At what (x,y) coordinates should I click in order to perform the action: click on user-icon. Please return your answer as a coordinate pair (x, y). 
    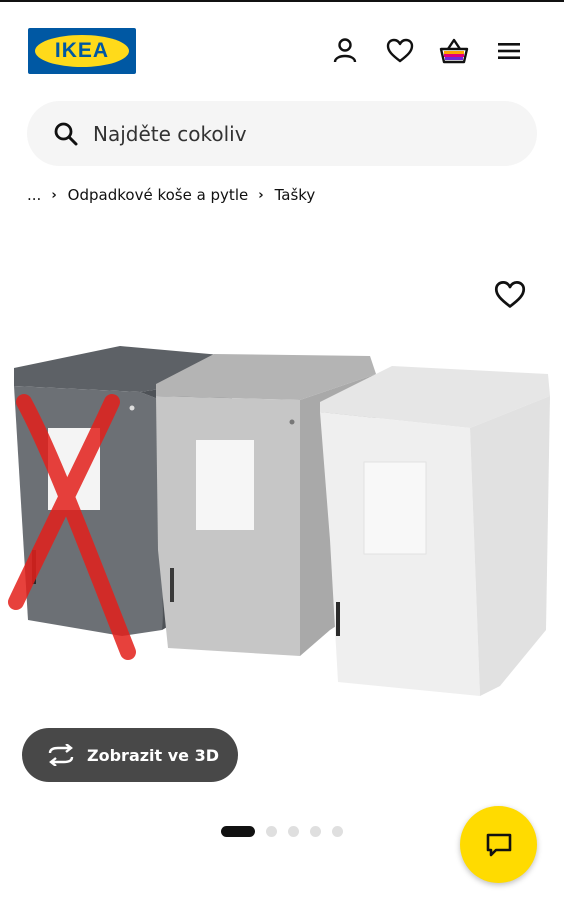
    Looking at the image, I should click on (345, 51).